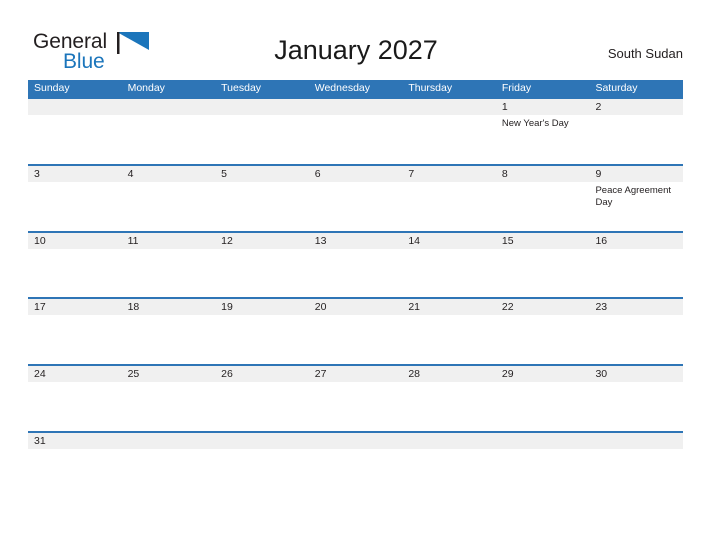 The height and width of the screenshot is (550, 712). I want to click on date-band: 3 4 5 6 7 8 9, so click(355, 173).